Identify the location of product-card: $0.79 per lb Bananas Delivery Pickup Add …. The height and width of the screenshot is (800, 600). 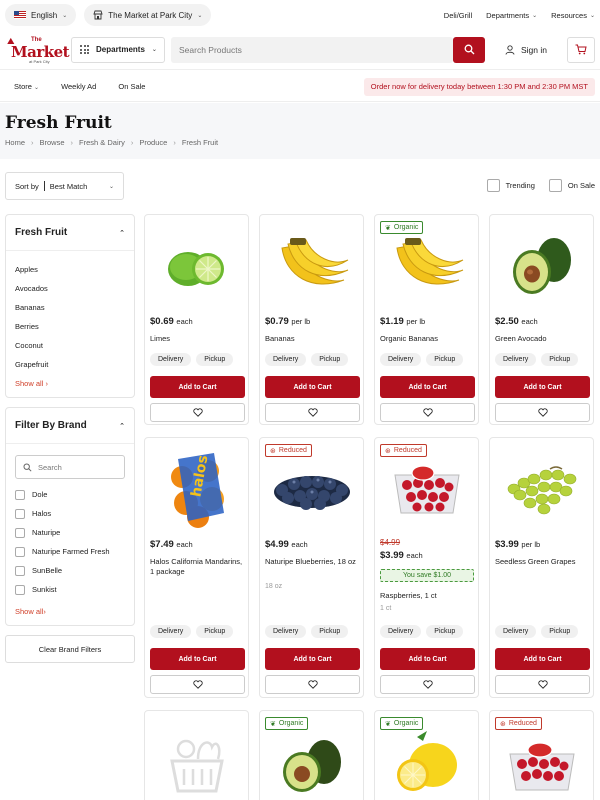
(311, 319).